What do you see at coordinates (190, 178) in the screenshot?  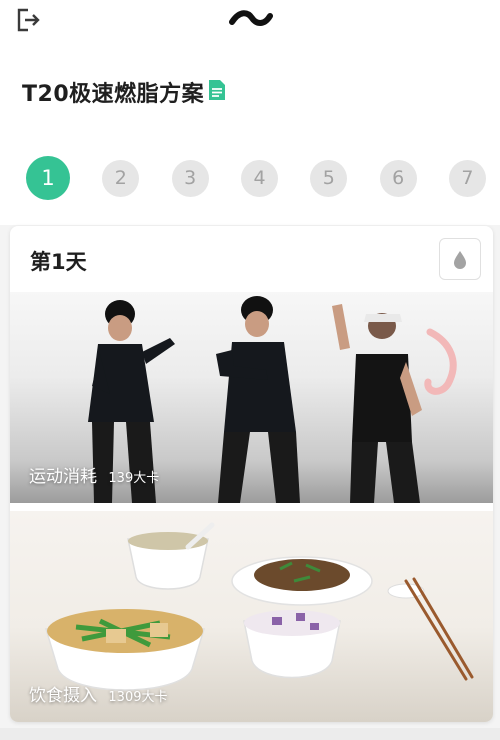 I see `day-step-3: 3` at bounding box center [190, 178].